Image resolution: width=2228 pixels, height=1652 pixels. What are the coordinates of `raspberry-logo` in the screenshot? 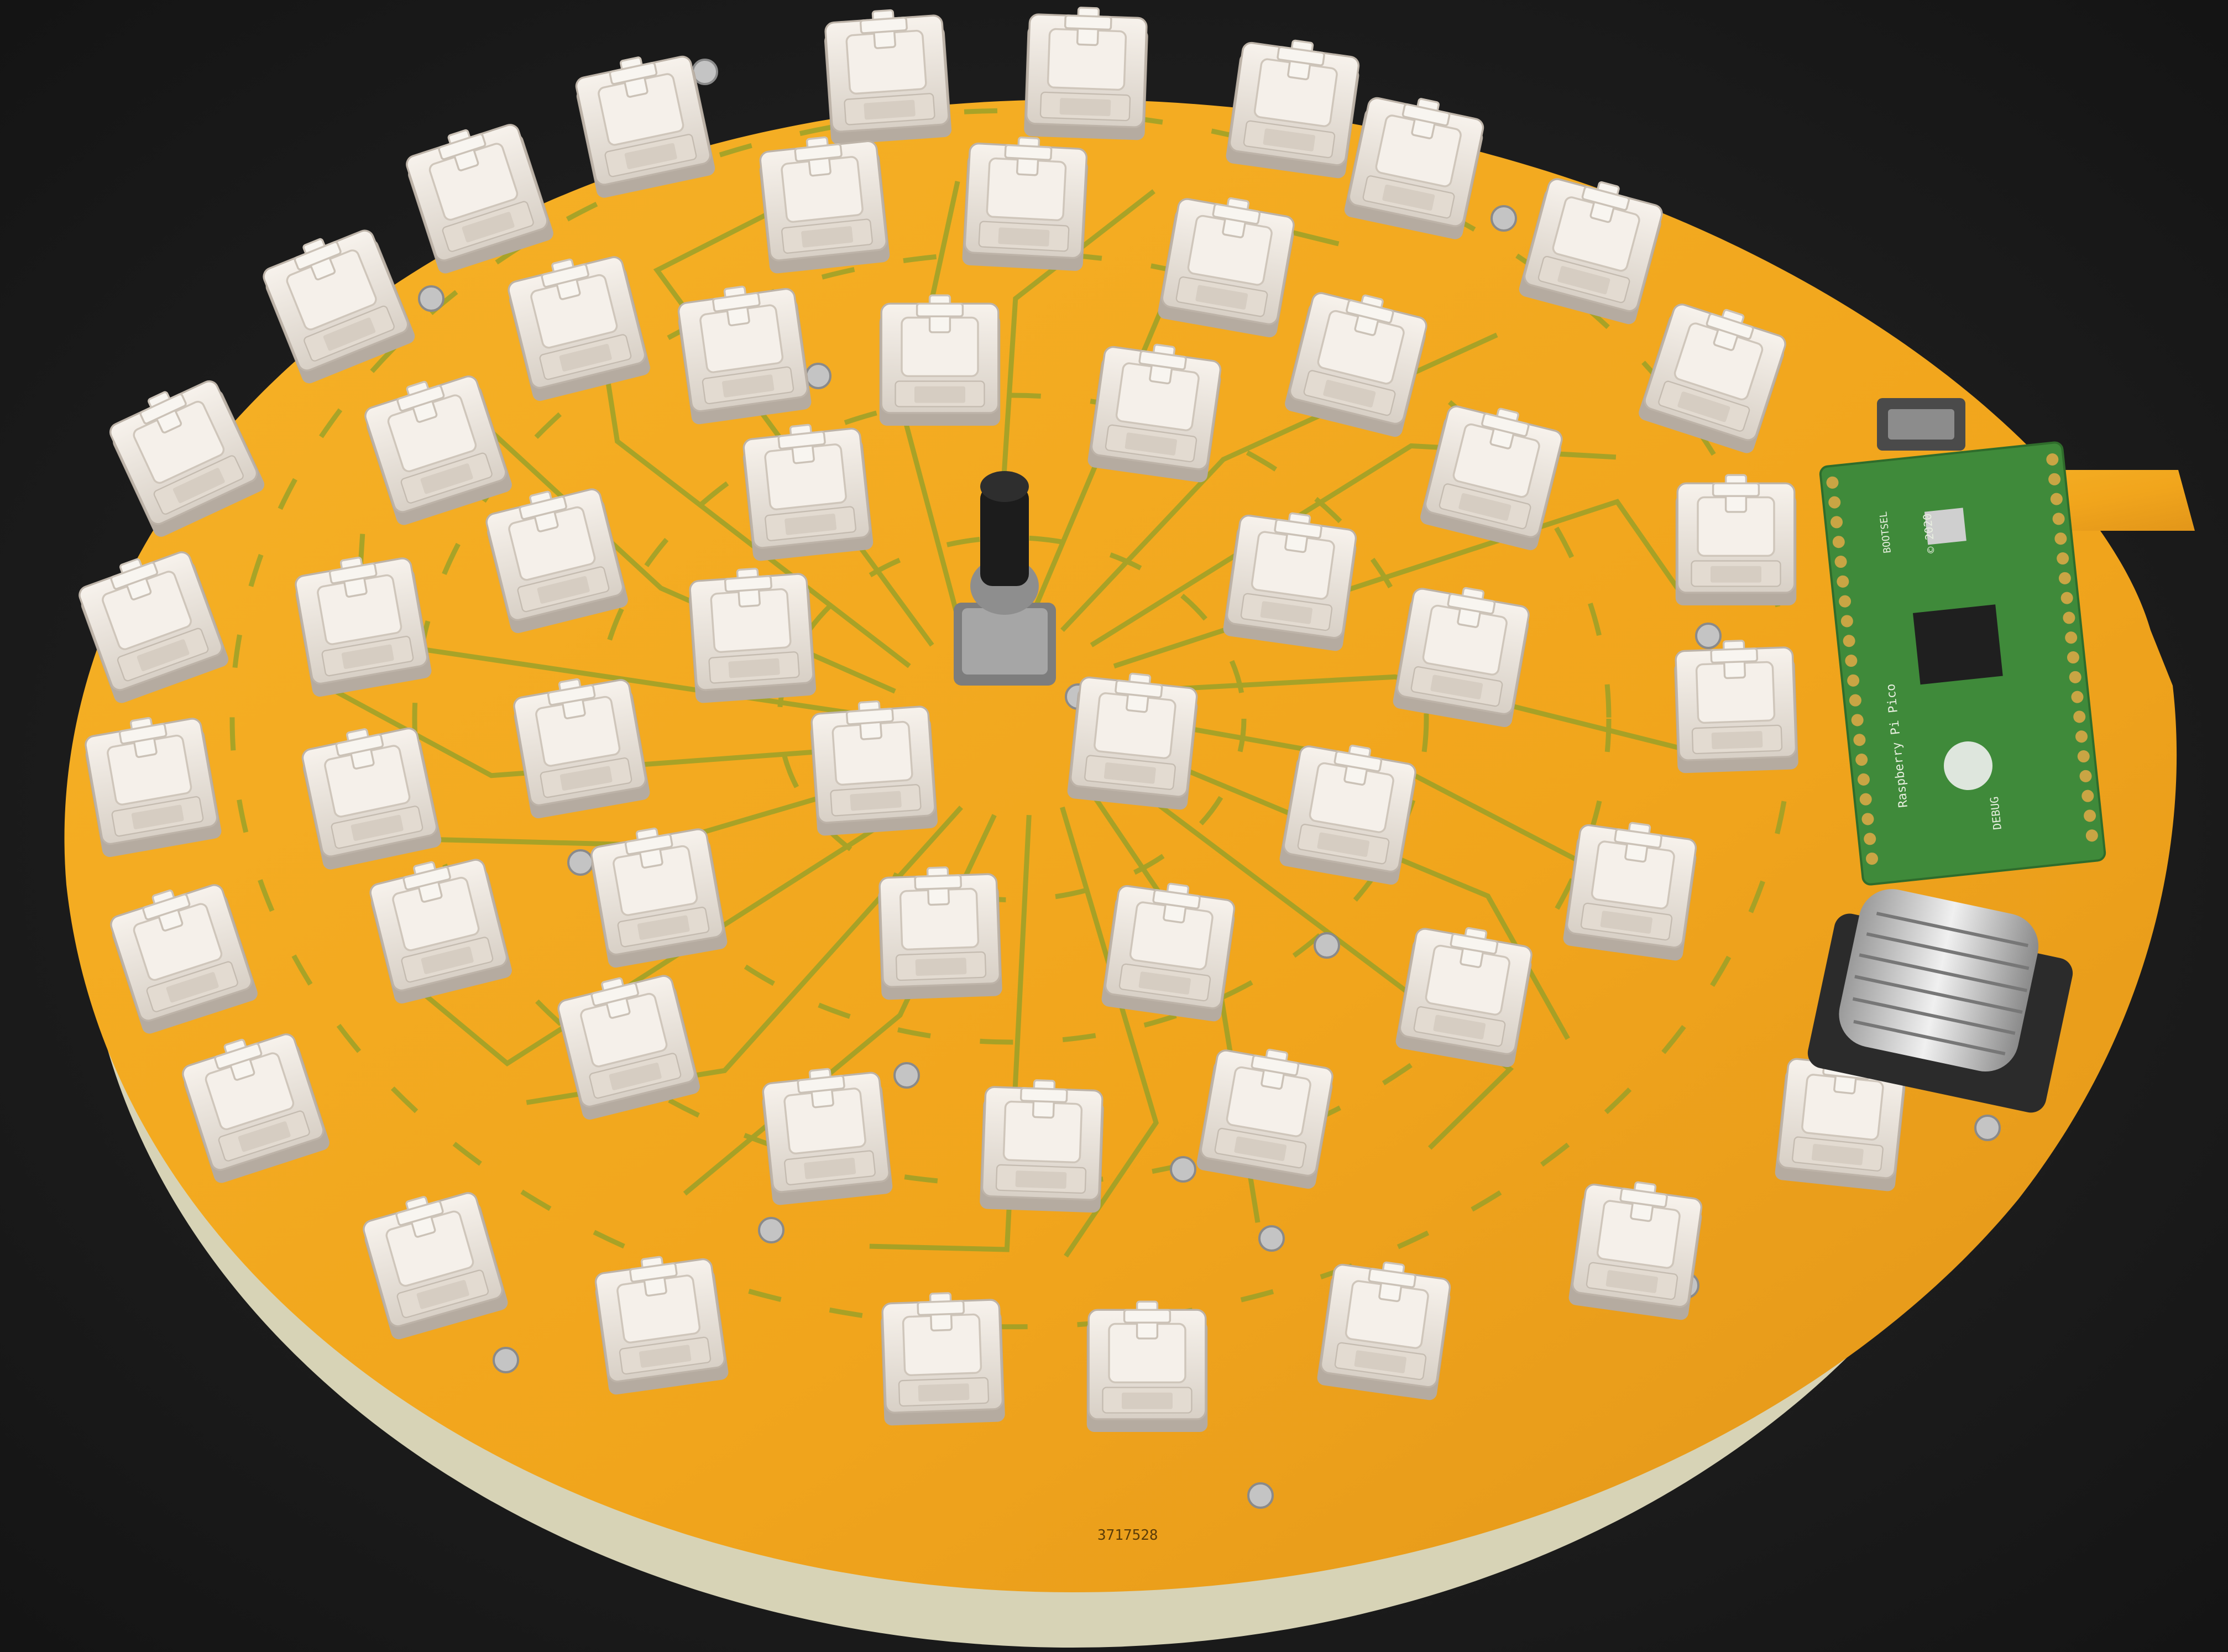 It's located at (1968, 765).